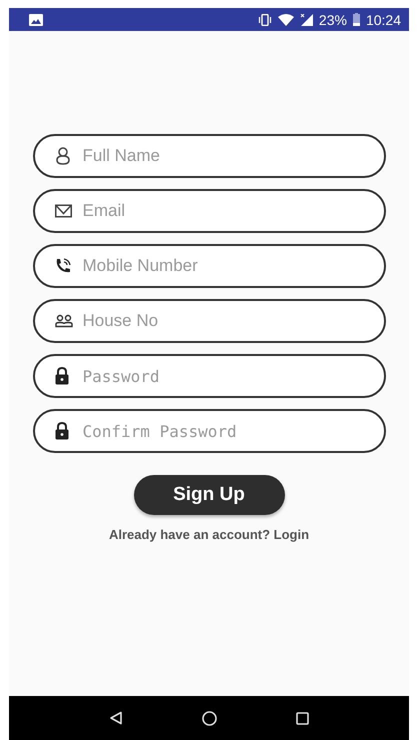  I want to click on battery-icon, so click(356, 19).